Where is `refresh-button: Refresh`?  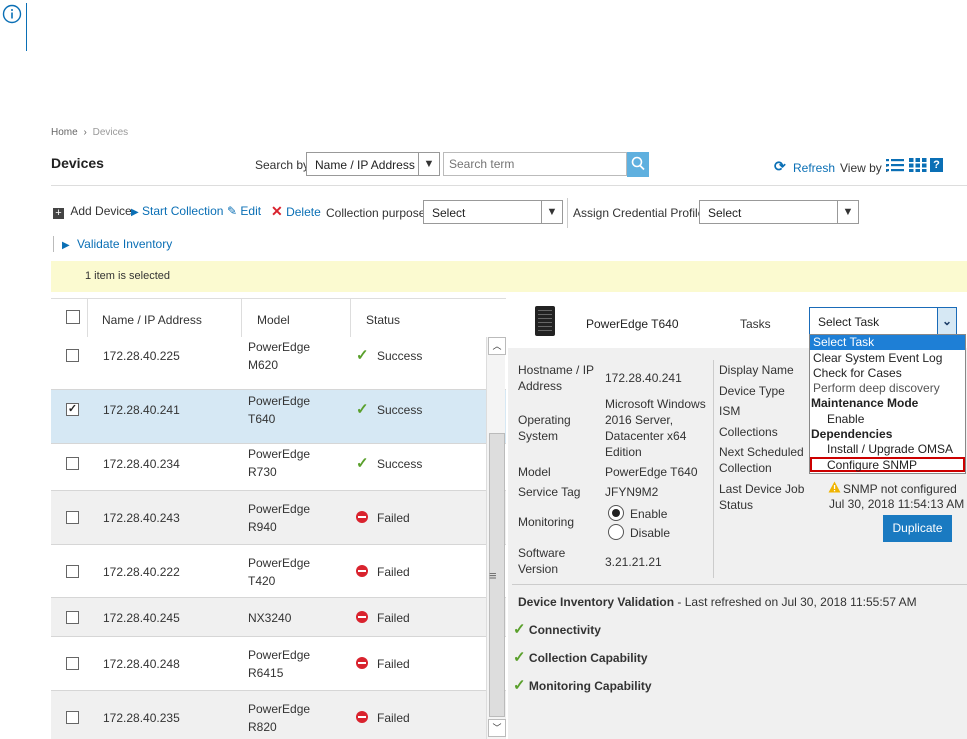
refresh-button: Refresh is located at coordinates (814, 168).